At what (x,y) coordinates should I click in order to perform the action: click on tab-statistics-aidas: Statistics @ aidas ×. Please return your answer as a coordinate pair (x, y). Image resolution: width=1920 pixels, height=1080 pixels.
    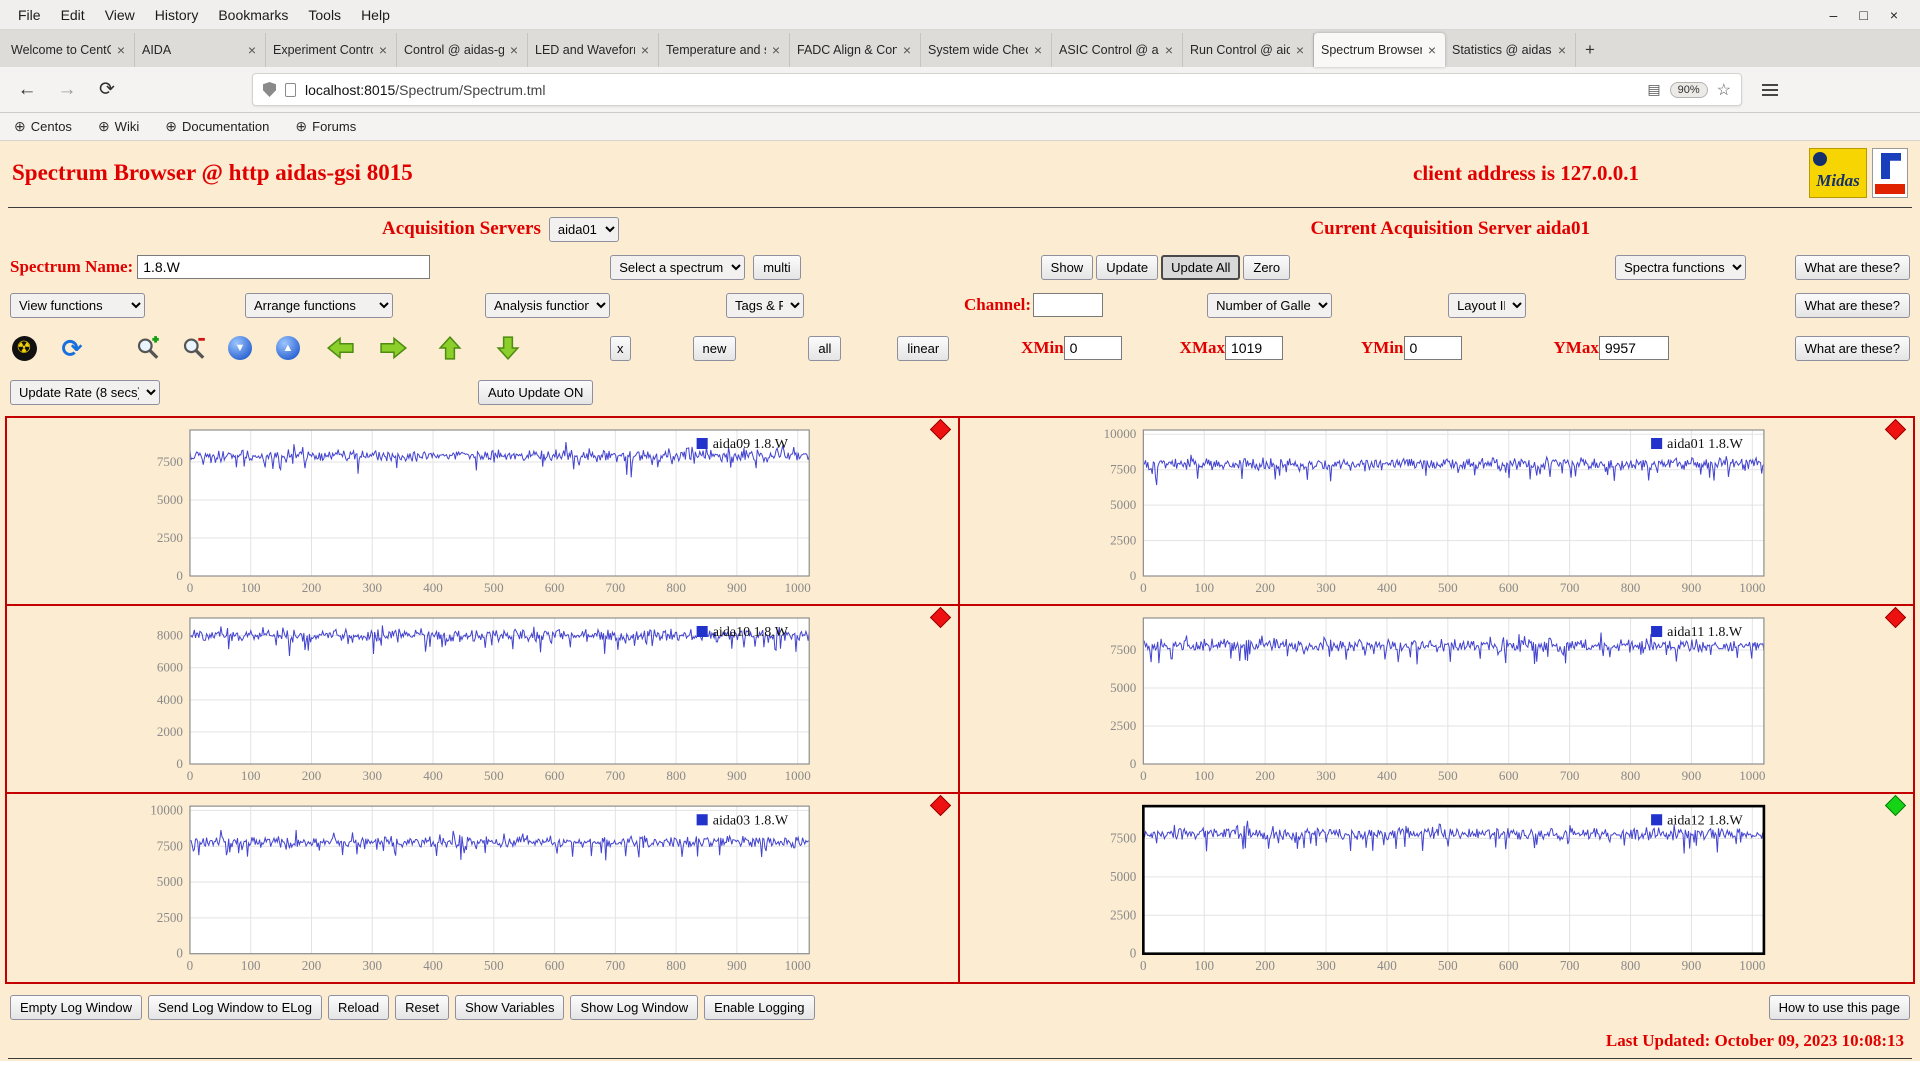
    Looking at the image, I should click on (1510, 50).